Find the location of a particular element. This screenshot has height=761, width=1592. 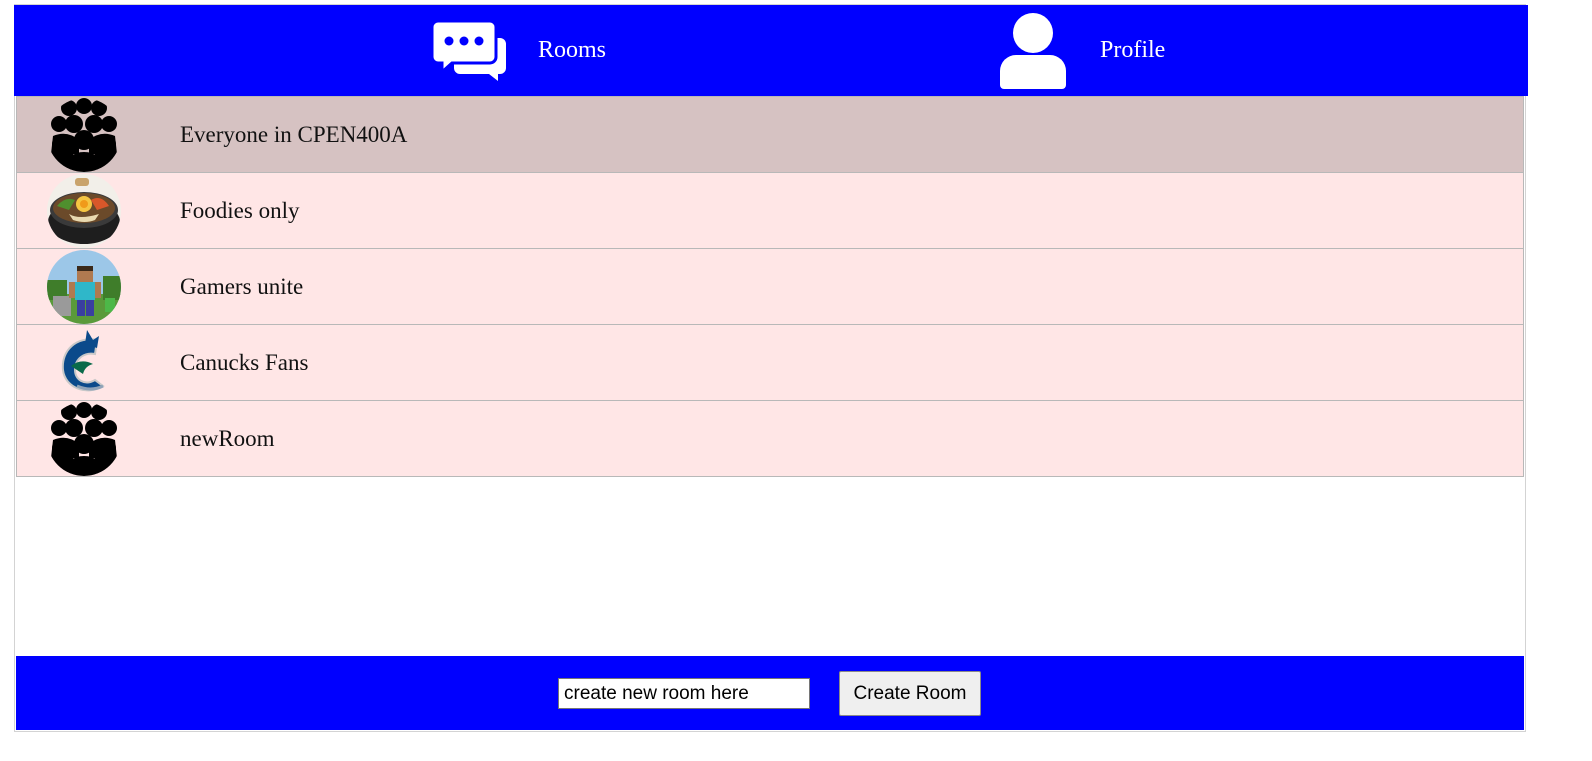

nav-profile-tab: Profile is located at coordinates (1082, 50).